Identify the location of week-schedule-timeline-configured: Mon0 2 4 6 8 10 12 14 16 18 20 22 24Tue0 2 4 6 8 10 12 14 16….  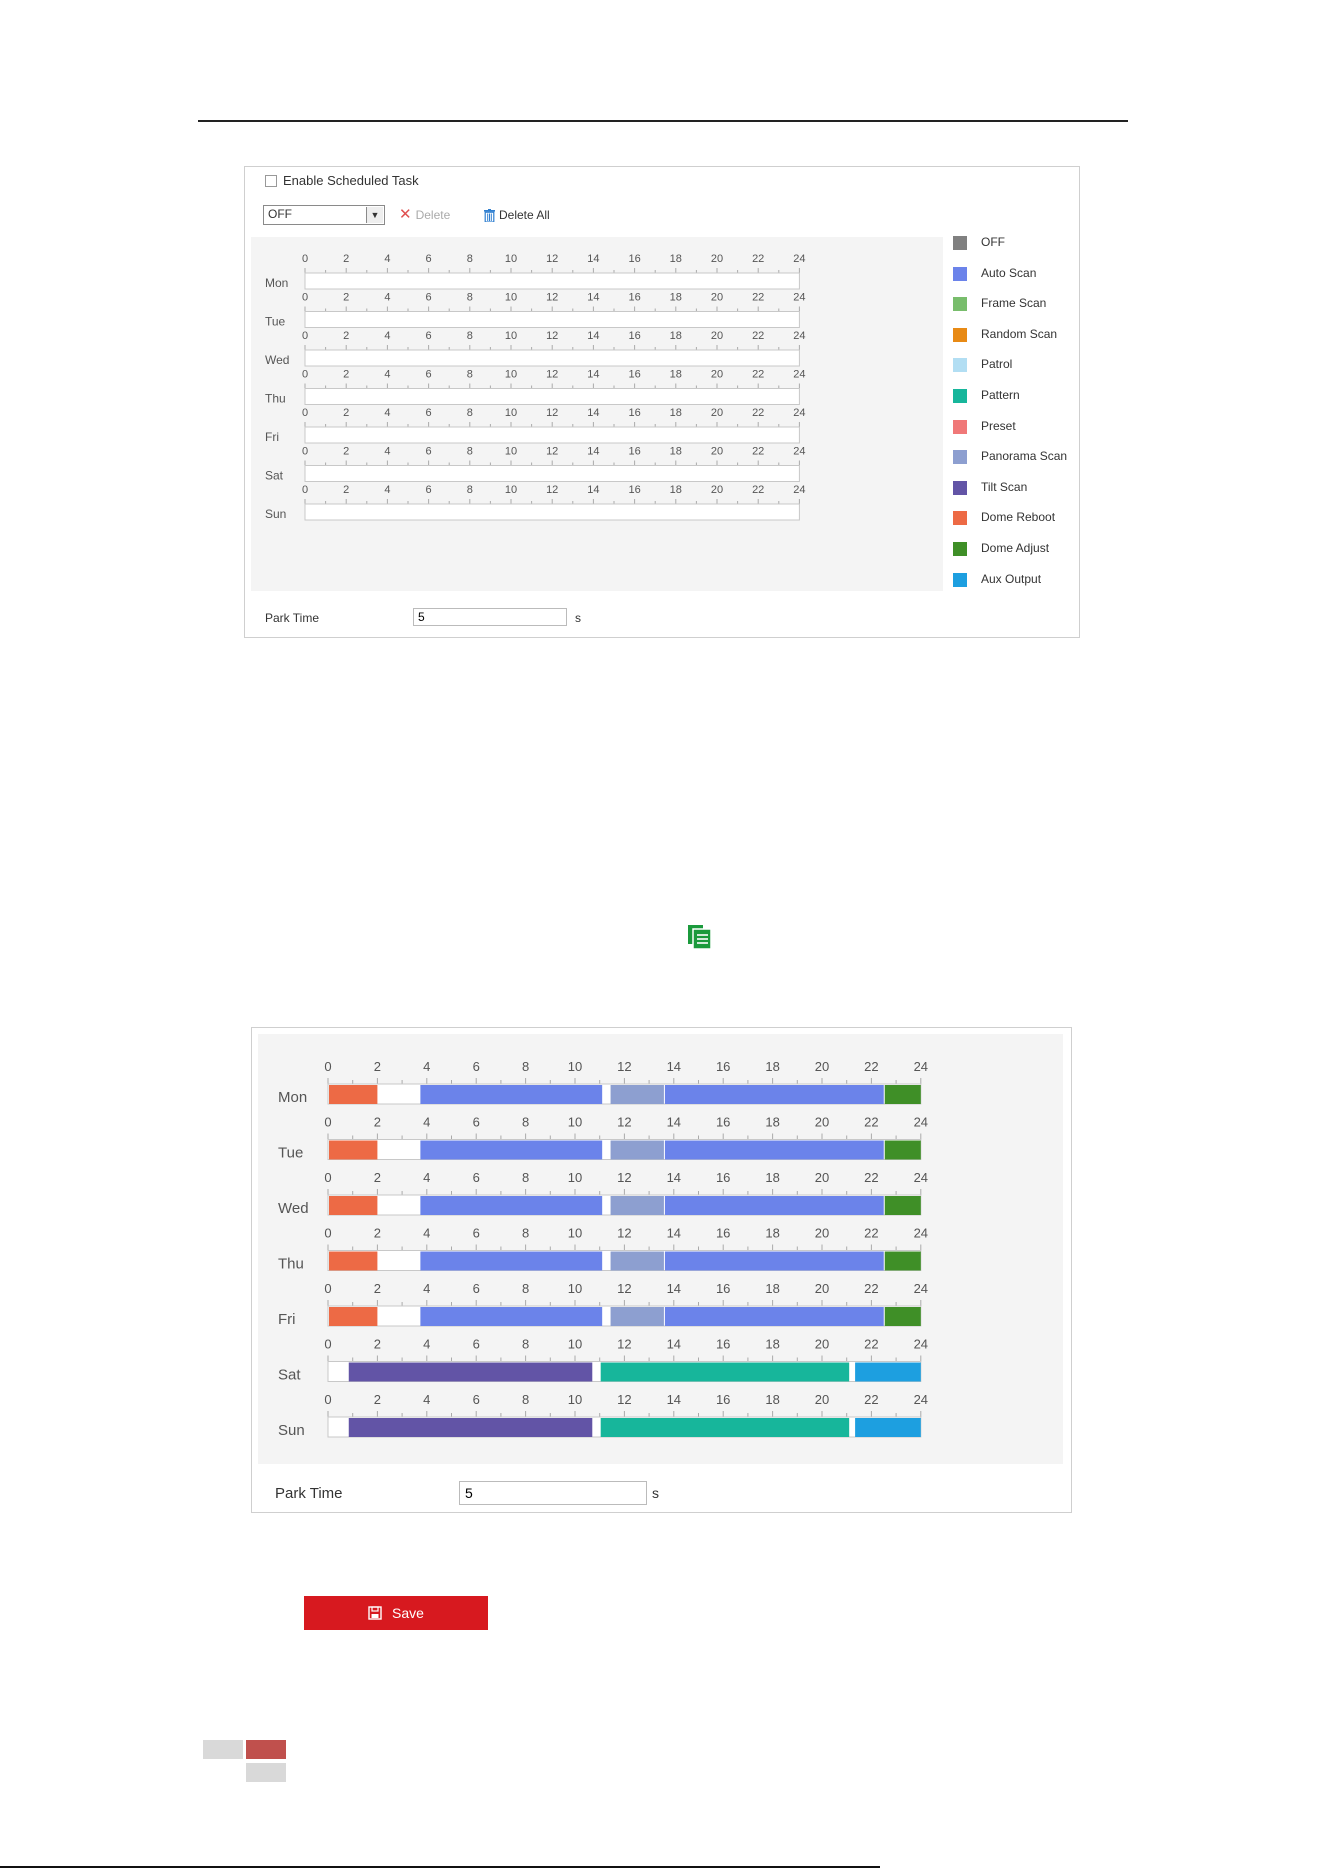
(660, 1249).